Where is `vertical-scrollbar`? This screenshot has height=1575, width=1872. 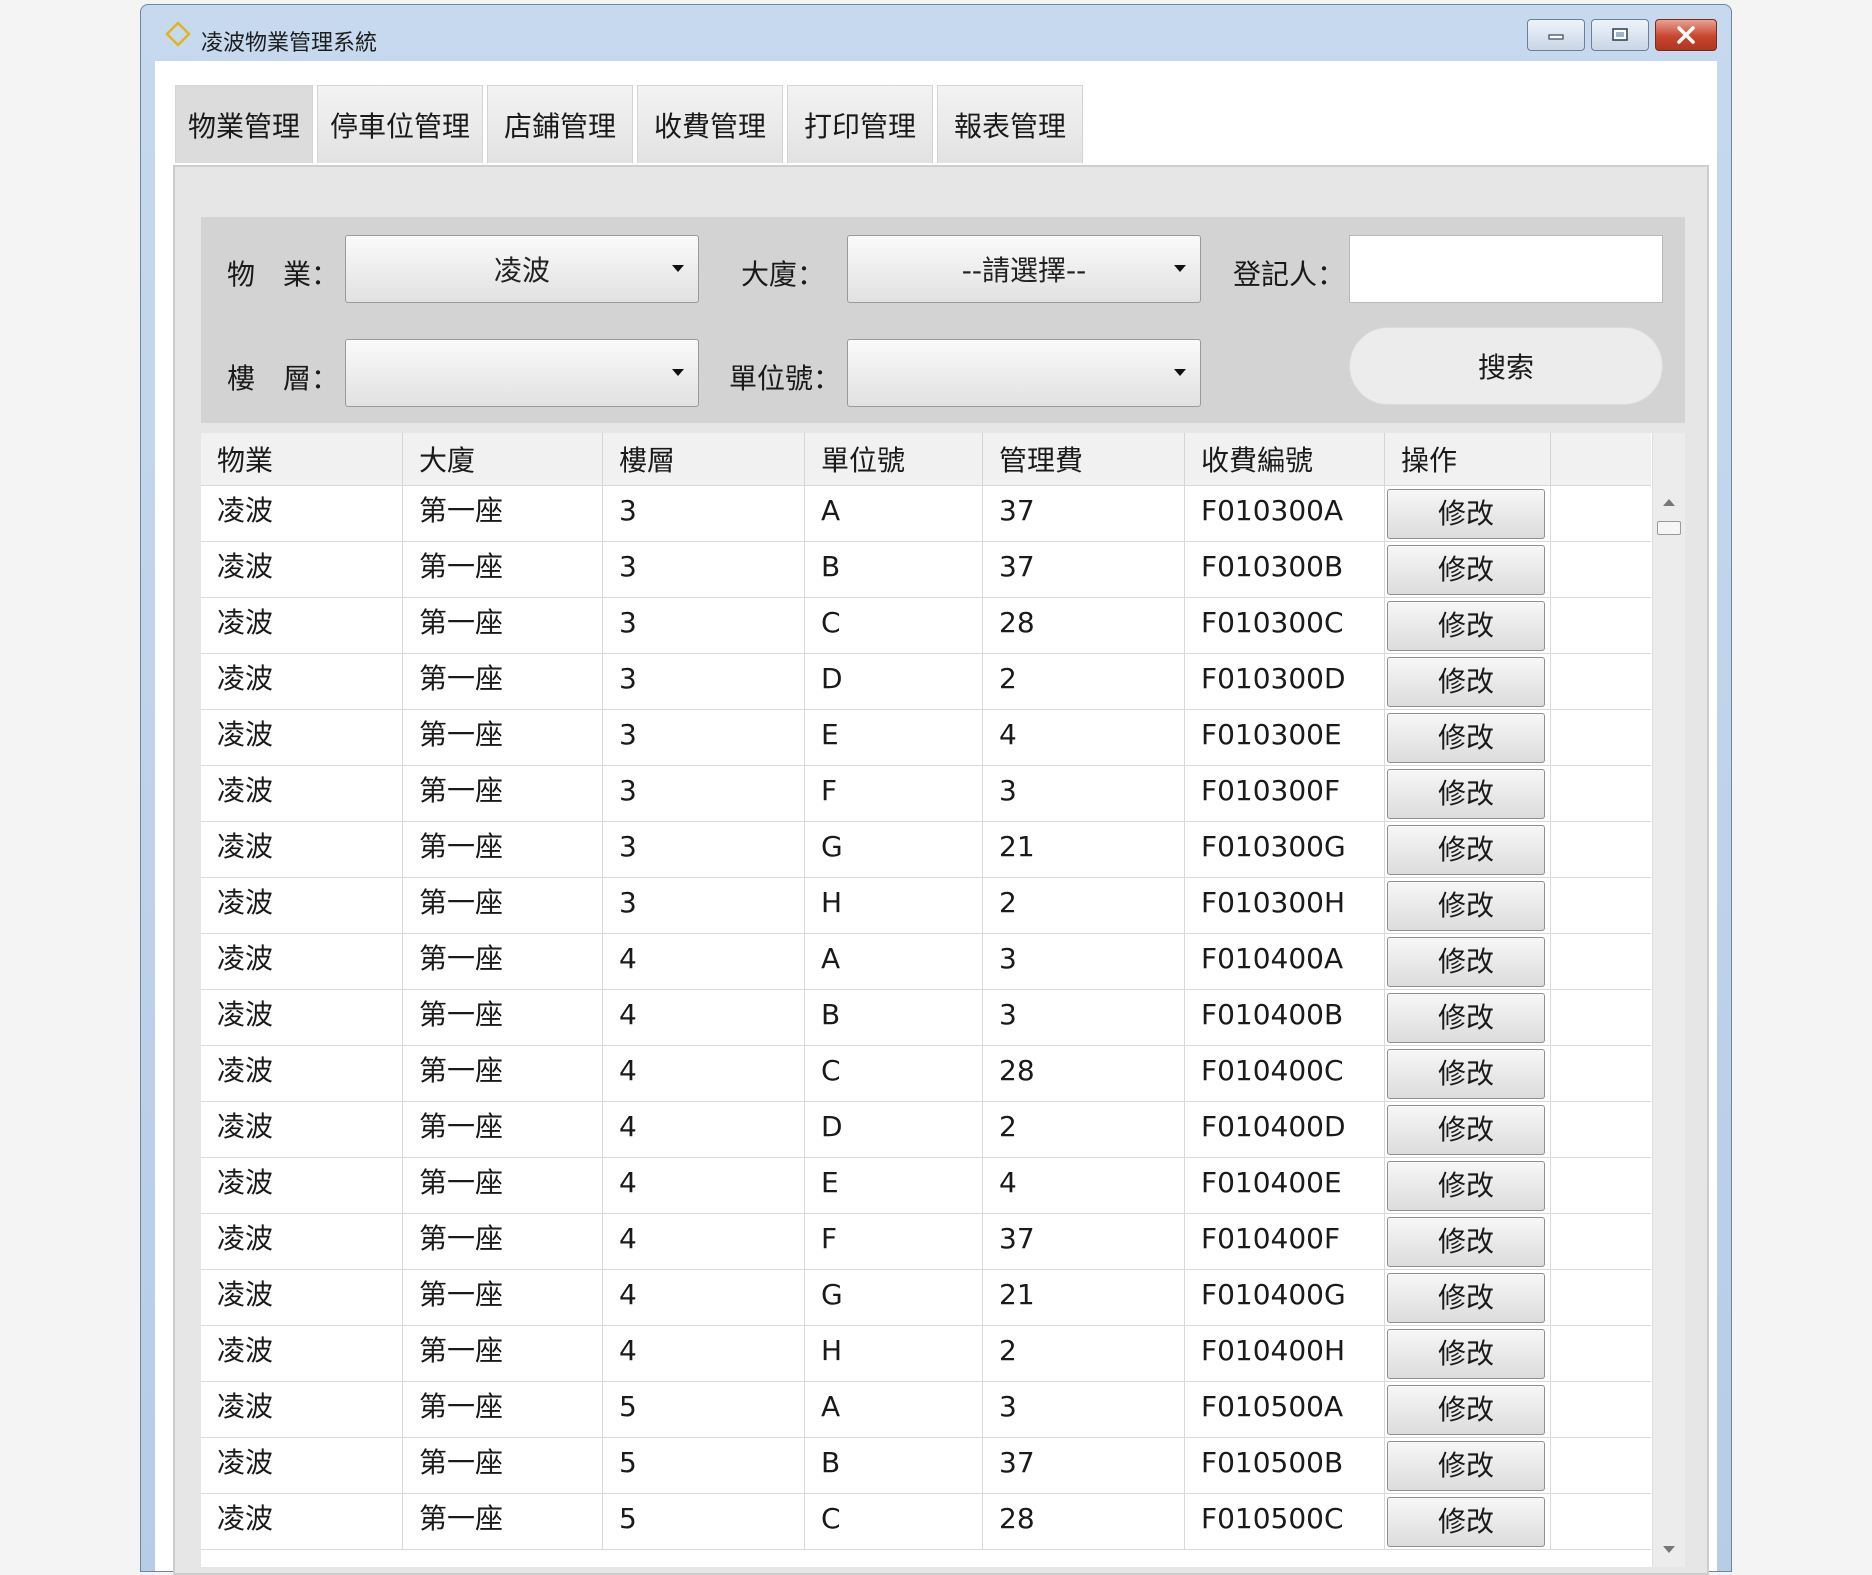 vertical-scrollbar is located at coordinates (1668, 1000).